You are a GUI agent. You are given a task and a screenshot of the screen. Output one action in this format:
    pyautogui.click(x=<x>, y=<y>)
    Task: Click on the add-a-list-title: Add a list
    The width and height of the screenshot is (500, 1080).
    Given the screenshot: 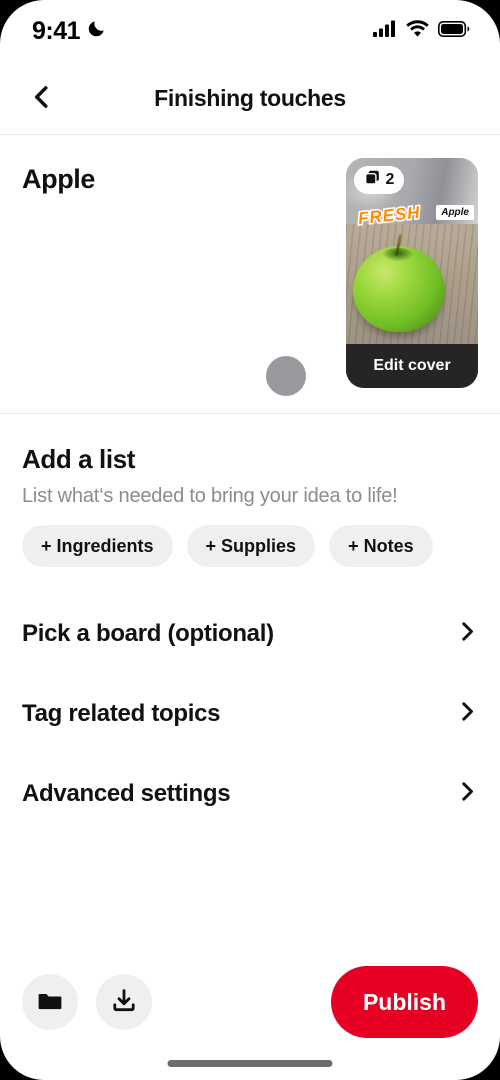 What is the action you would take?
    pyautogui.click(x=79, y=459)
    